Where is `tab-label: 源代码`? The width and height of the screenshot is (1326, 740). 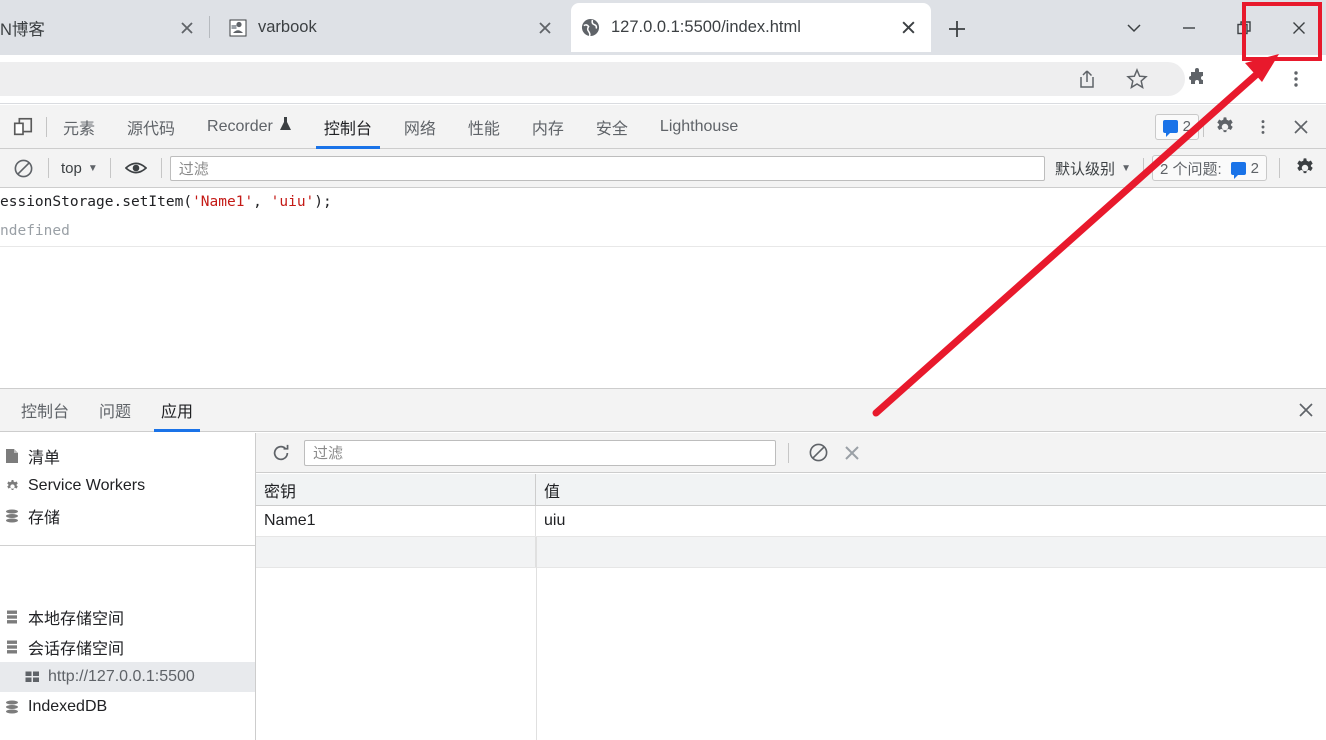 tab-label: 源代码 is located at coordinates (151, 129).